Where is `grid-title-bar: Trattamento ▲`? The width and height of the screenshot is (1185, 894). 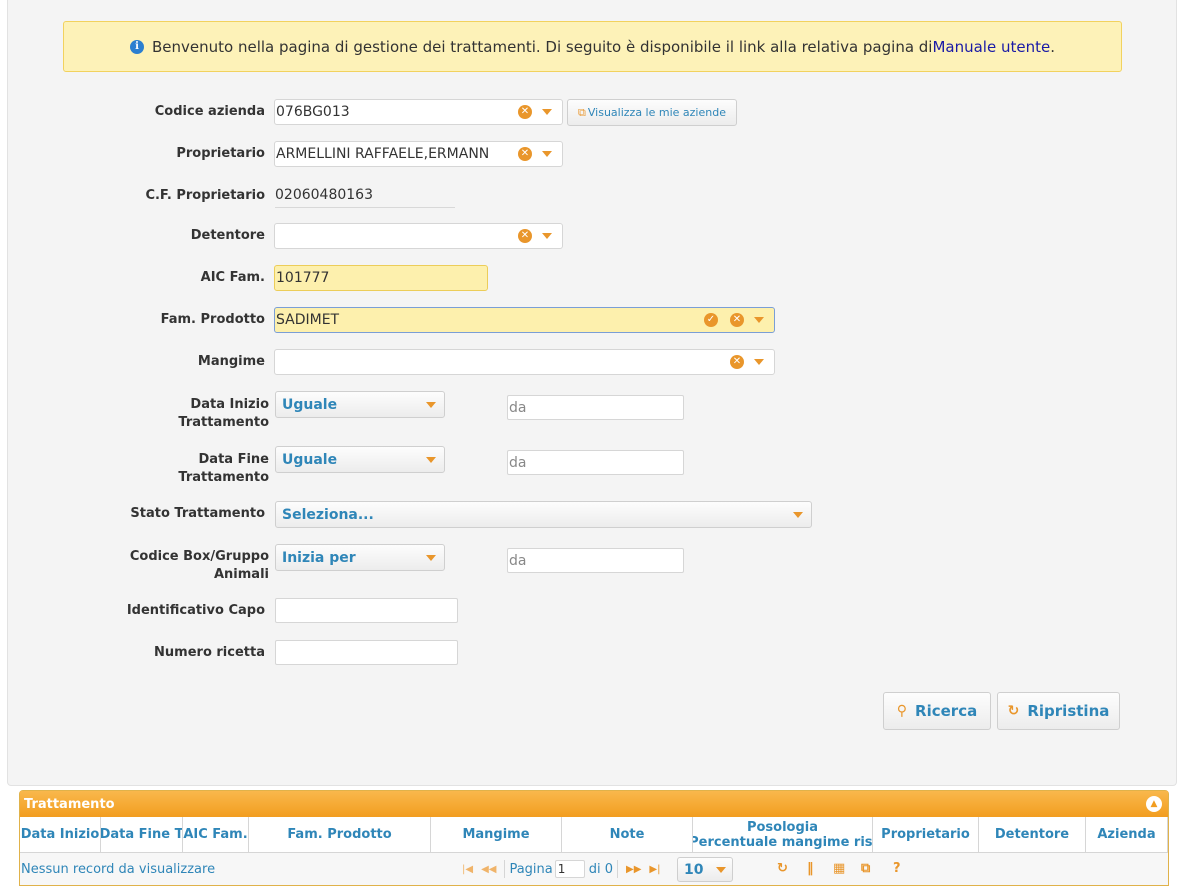
grid-title-bar: Trattamento ▲ is located at coordinates (594, 804).